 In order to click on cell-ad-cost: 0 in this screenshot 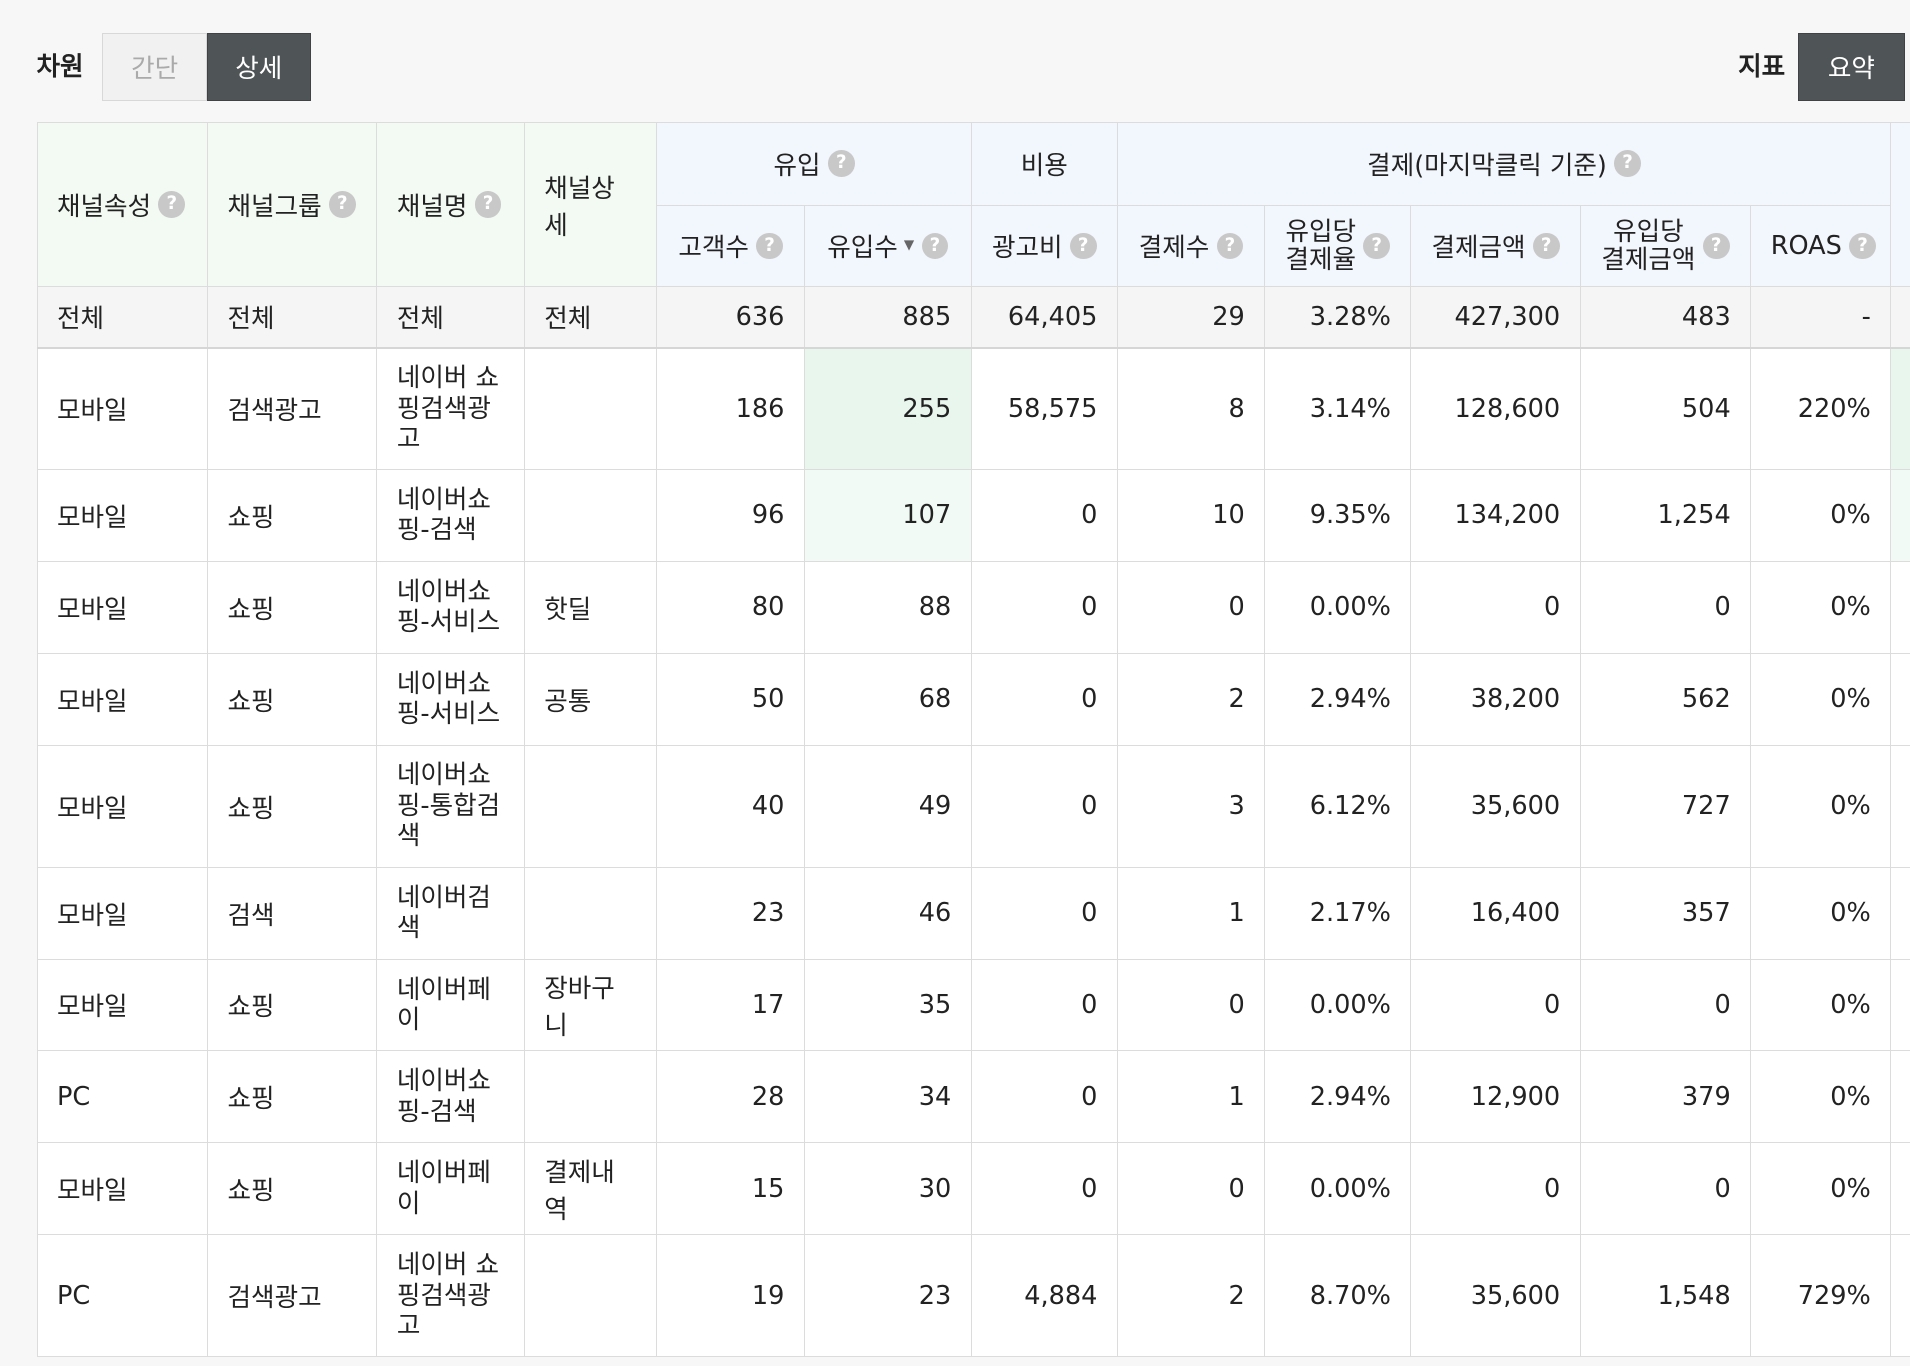, I will do `click(1044, 607)`.